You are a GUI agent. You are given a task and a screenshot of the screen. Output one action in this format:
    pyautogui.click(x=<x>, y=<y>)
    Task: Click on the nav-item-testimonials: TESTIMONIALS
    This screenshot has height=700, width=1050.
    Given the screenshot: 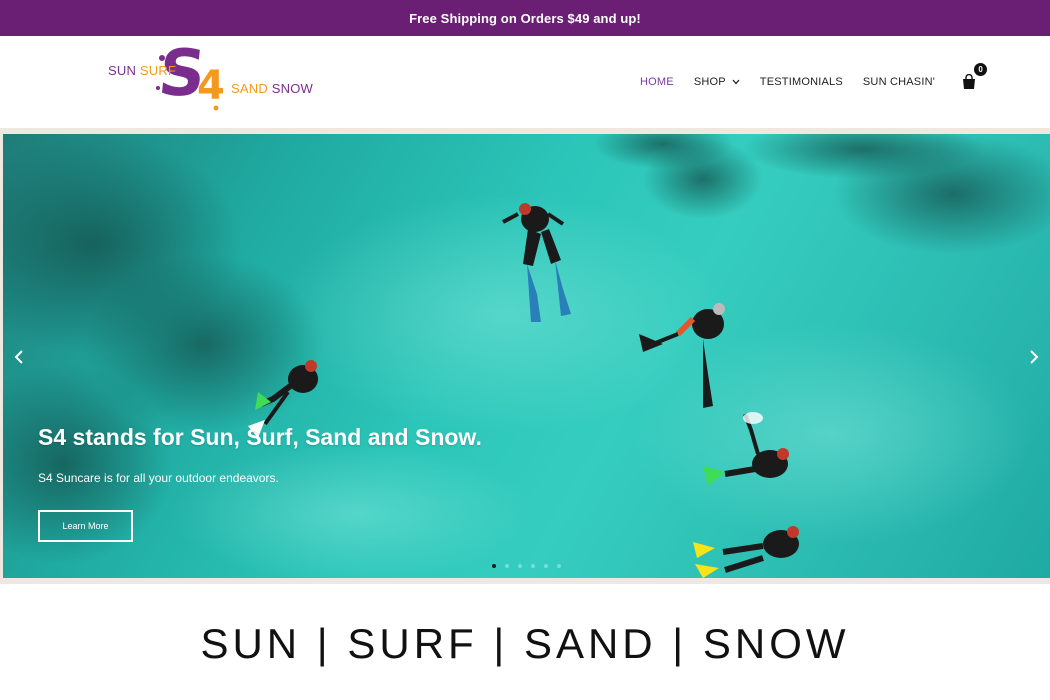 What is the action you would take?
    pyautogui.click(x=801, y=82)
    